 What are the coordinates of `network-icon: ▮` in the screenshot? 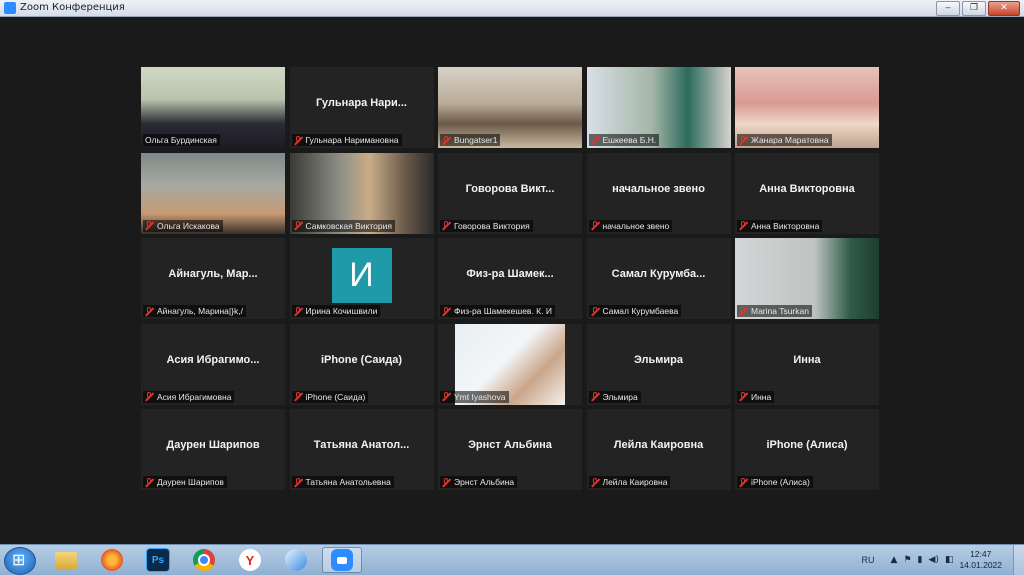 It's located at (920, 560).